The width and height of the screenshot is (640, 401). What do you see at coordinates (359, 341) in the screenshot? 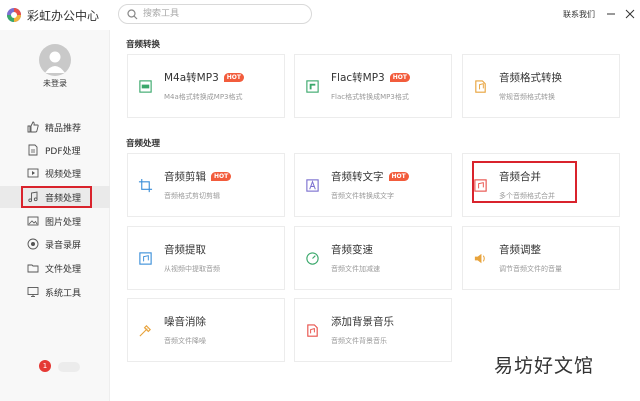
I see `card-desc: 音频文件背景音乐` at bounding box center [359, 341].